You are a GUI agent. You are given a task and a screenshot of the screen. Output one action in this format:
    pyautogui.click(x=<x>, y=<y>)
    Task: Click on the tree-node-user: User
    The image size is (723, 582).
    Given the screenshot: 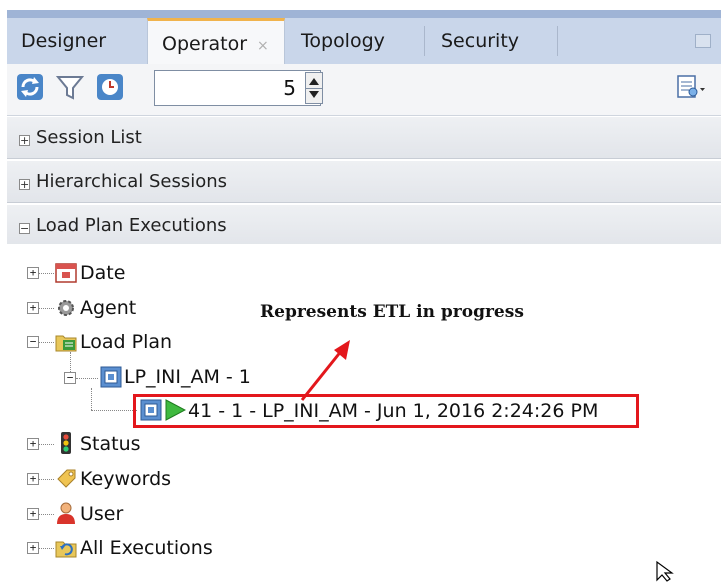 What is the action you would take?
    pyautogui.click(x=101, y=514)
    